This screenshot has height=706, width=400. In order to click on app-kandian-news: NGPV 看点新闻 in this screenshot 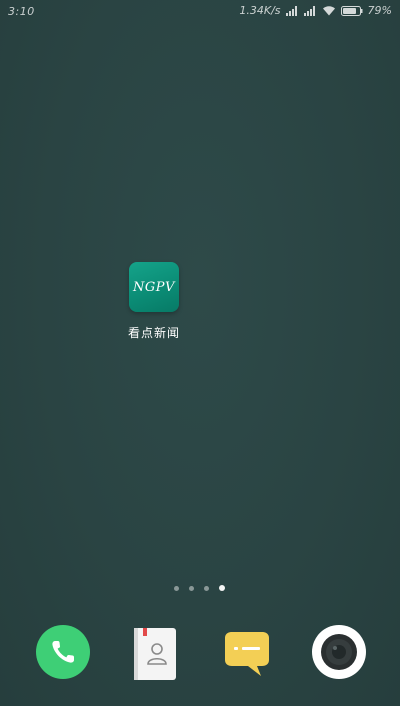, I will do `click(154, 301)`.